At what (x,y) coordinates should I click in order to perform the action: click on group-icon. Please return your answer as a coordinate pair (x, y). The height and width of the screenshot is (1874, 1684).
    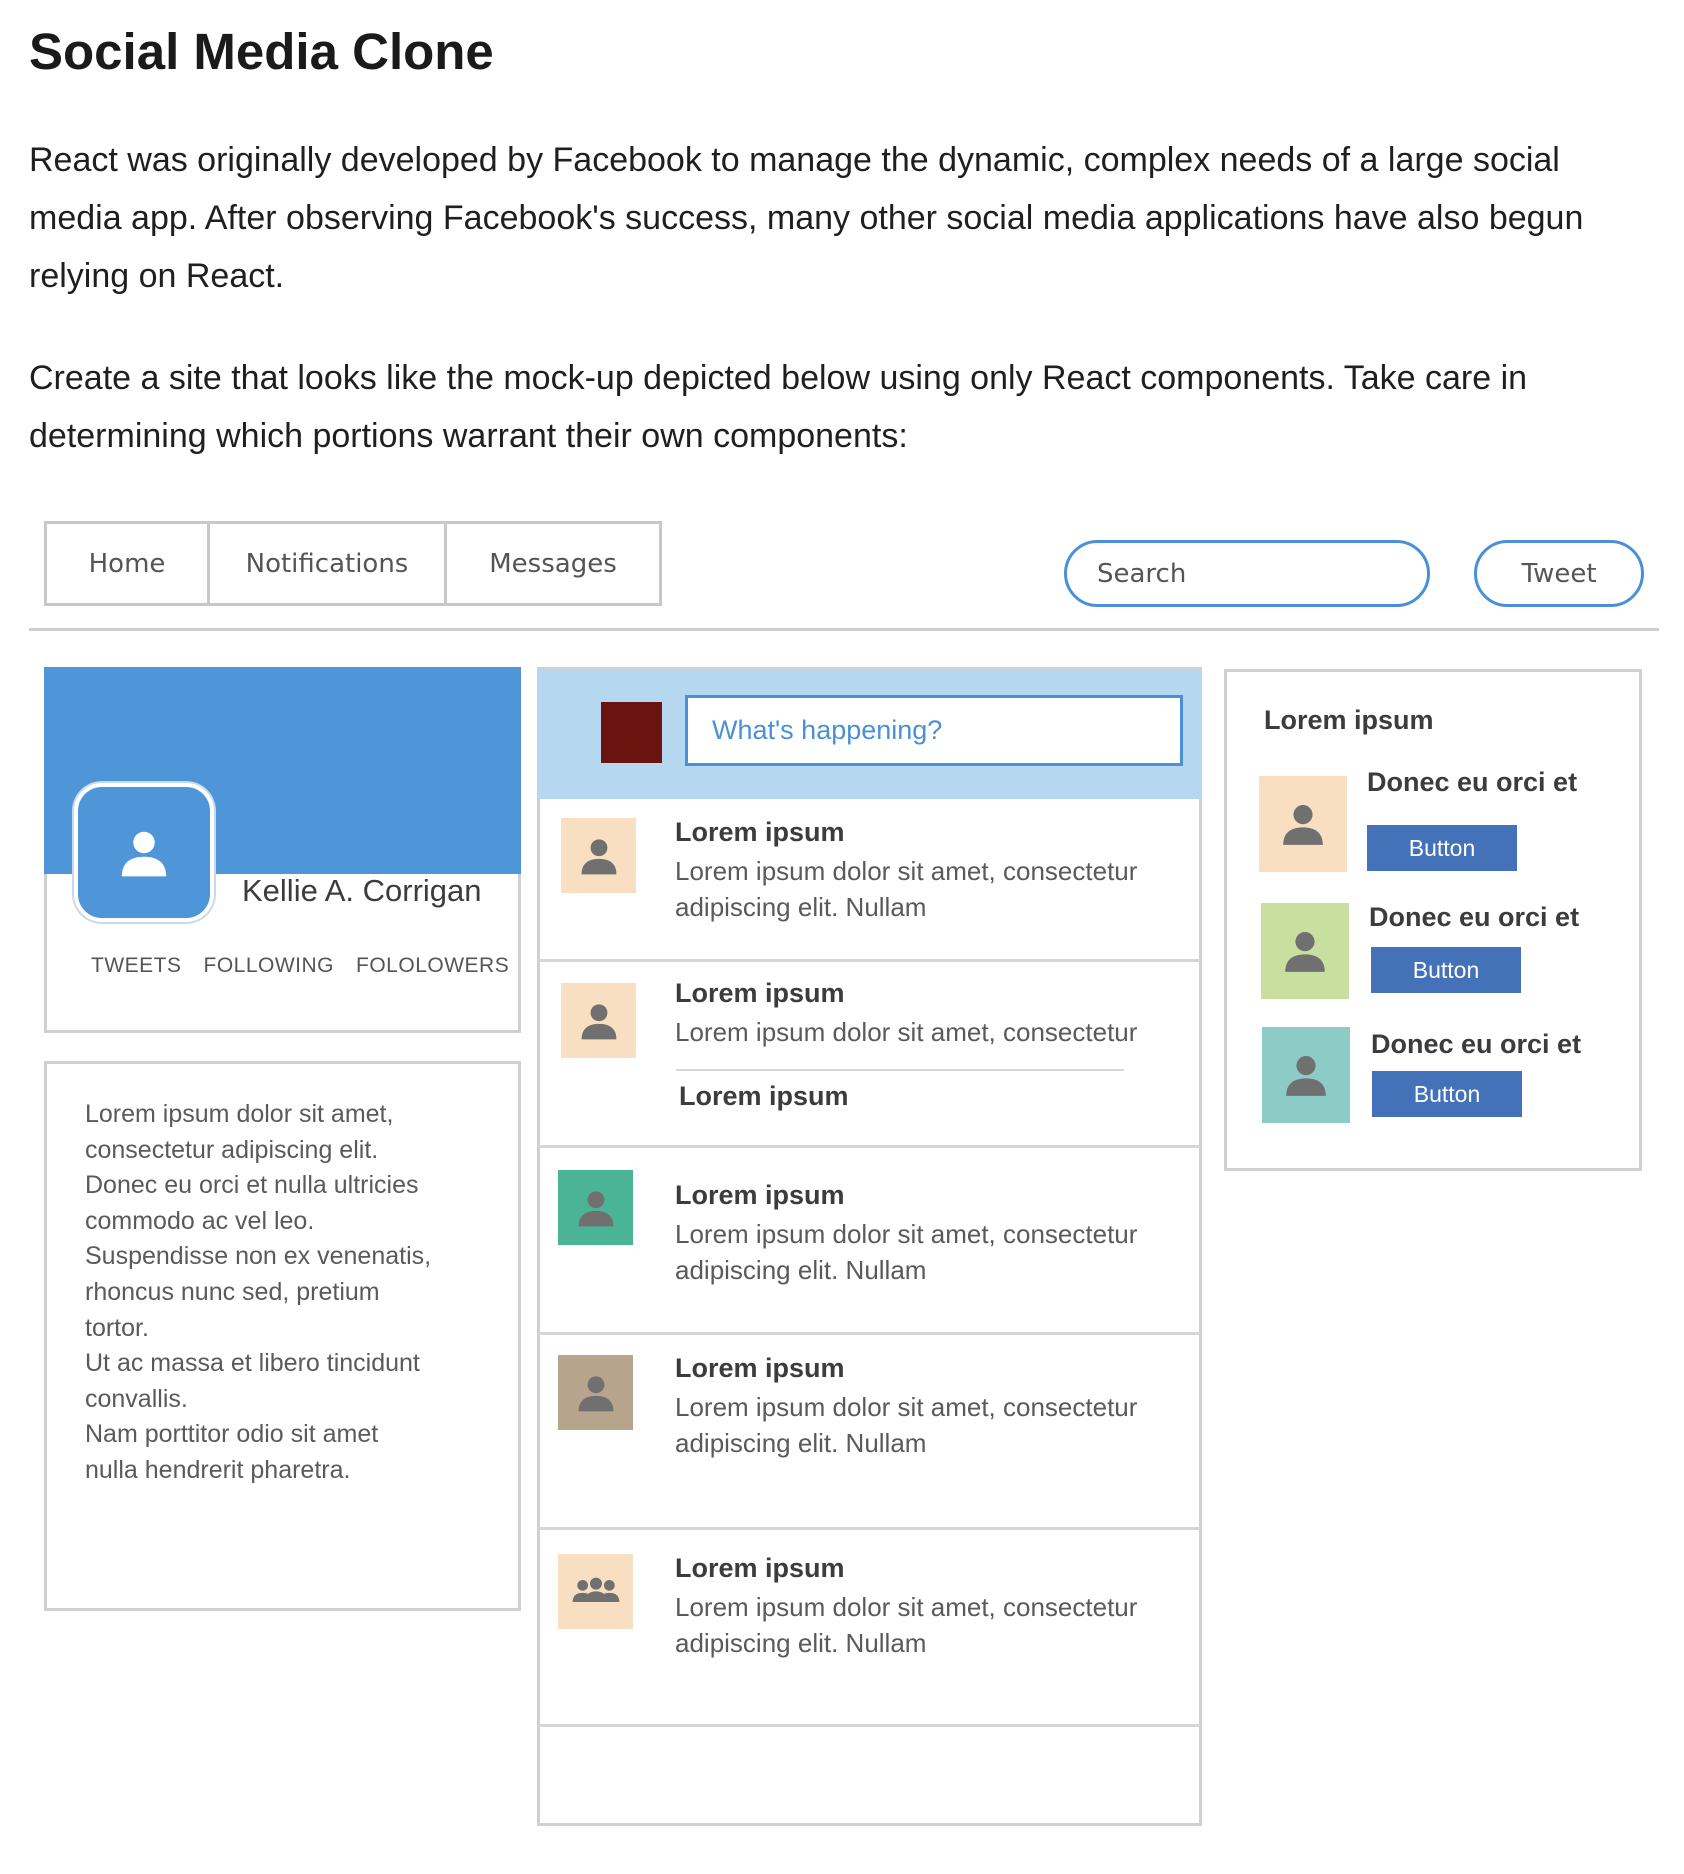
    Looking at the image, I should click on (595, 1589).